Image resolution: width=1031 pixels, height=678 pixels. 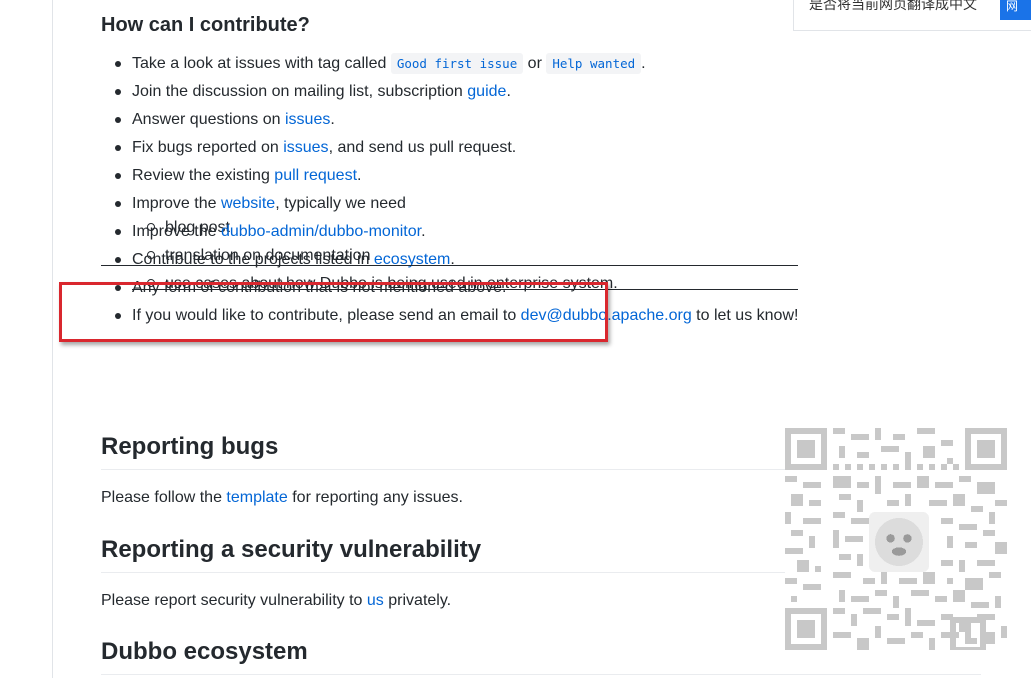 What do you see at coordinates (52, 339) in the screenshot?
I see `left-border` at bounding box center [52, 339].